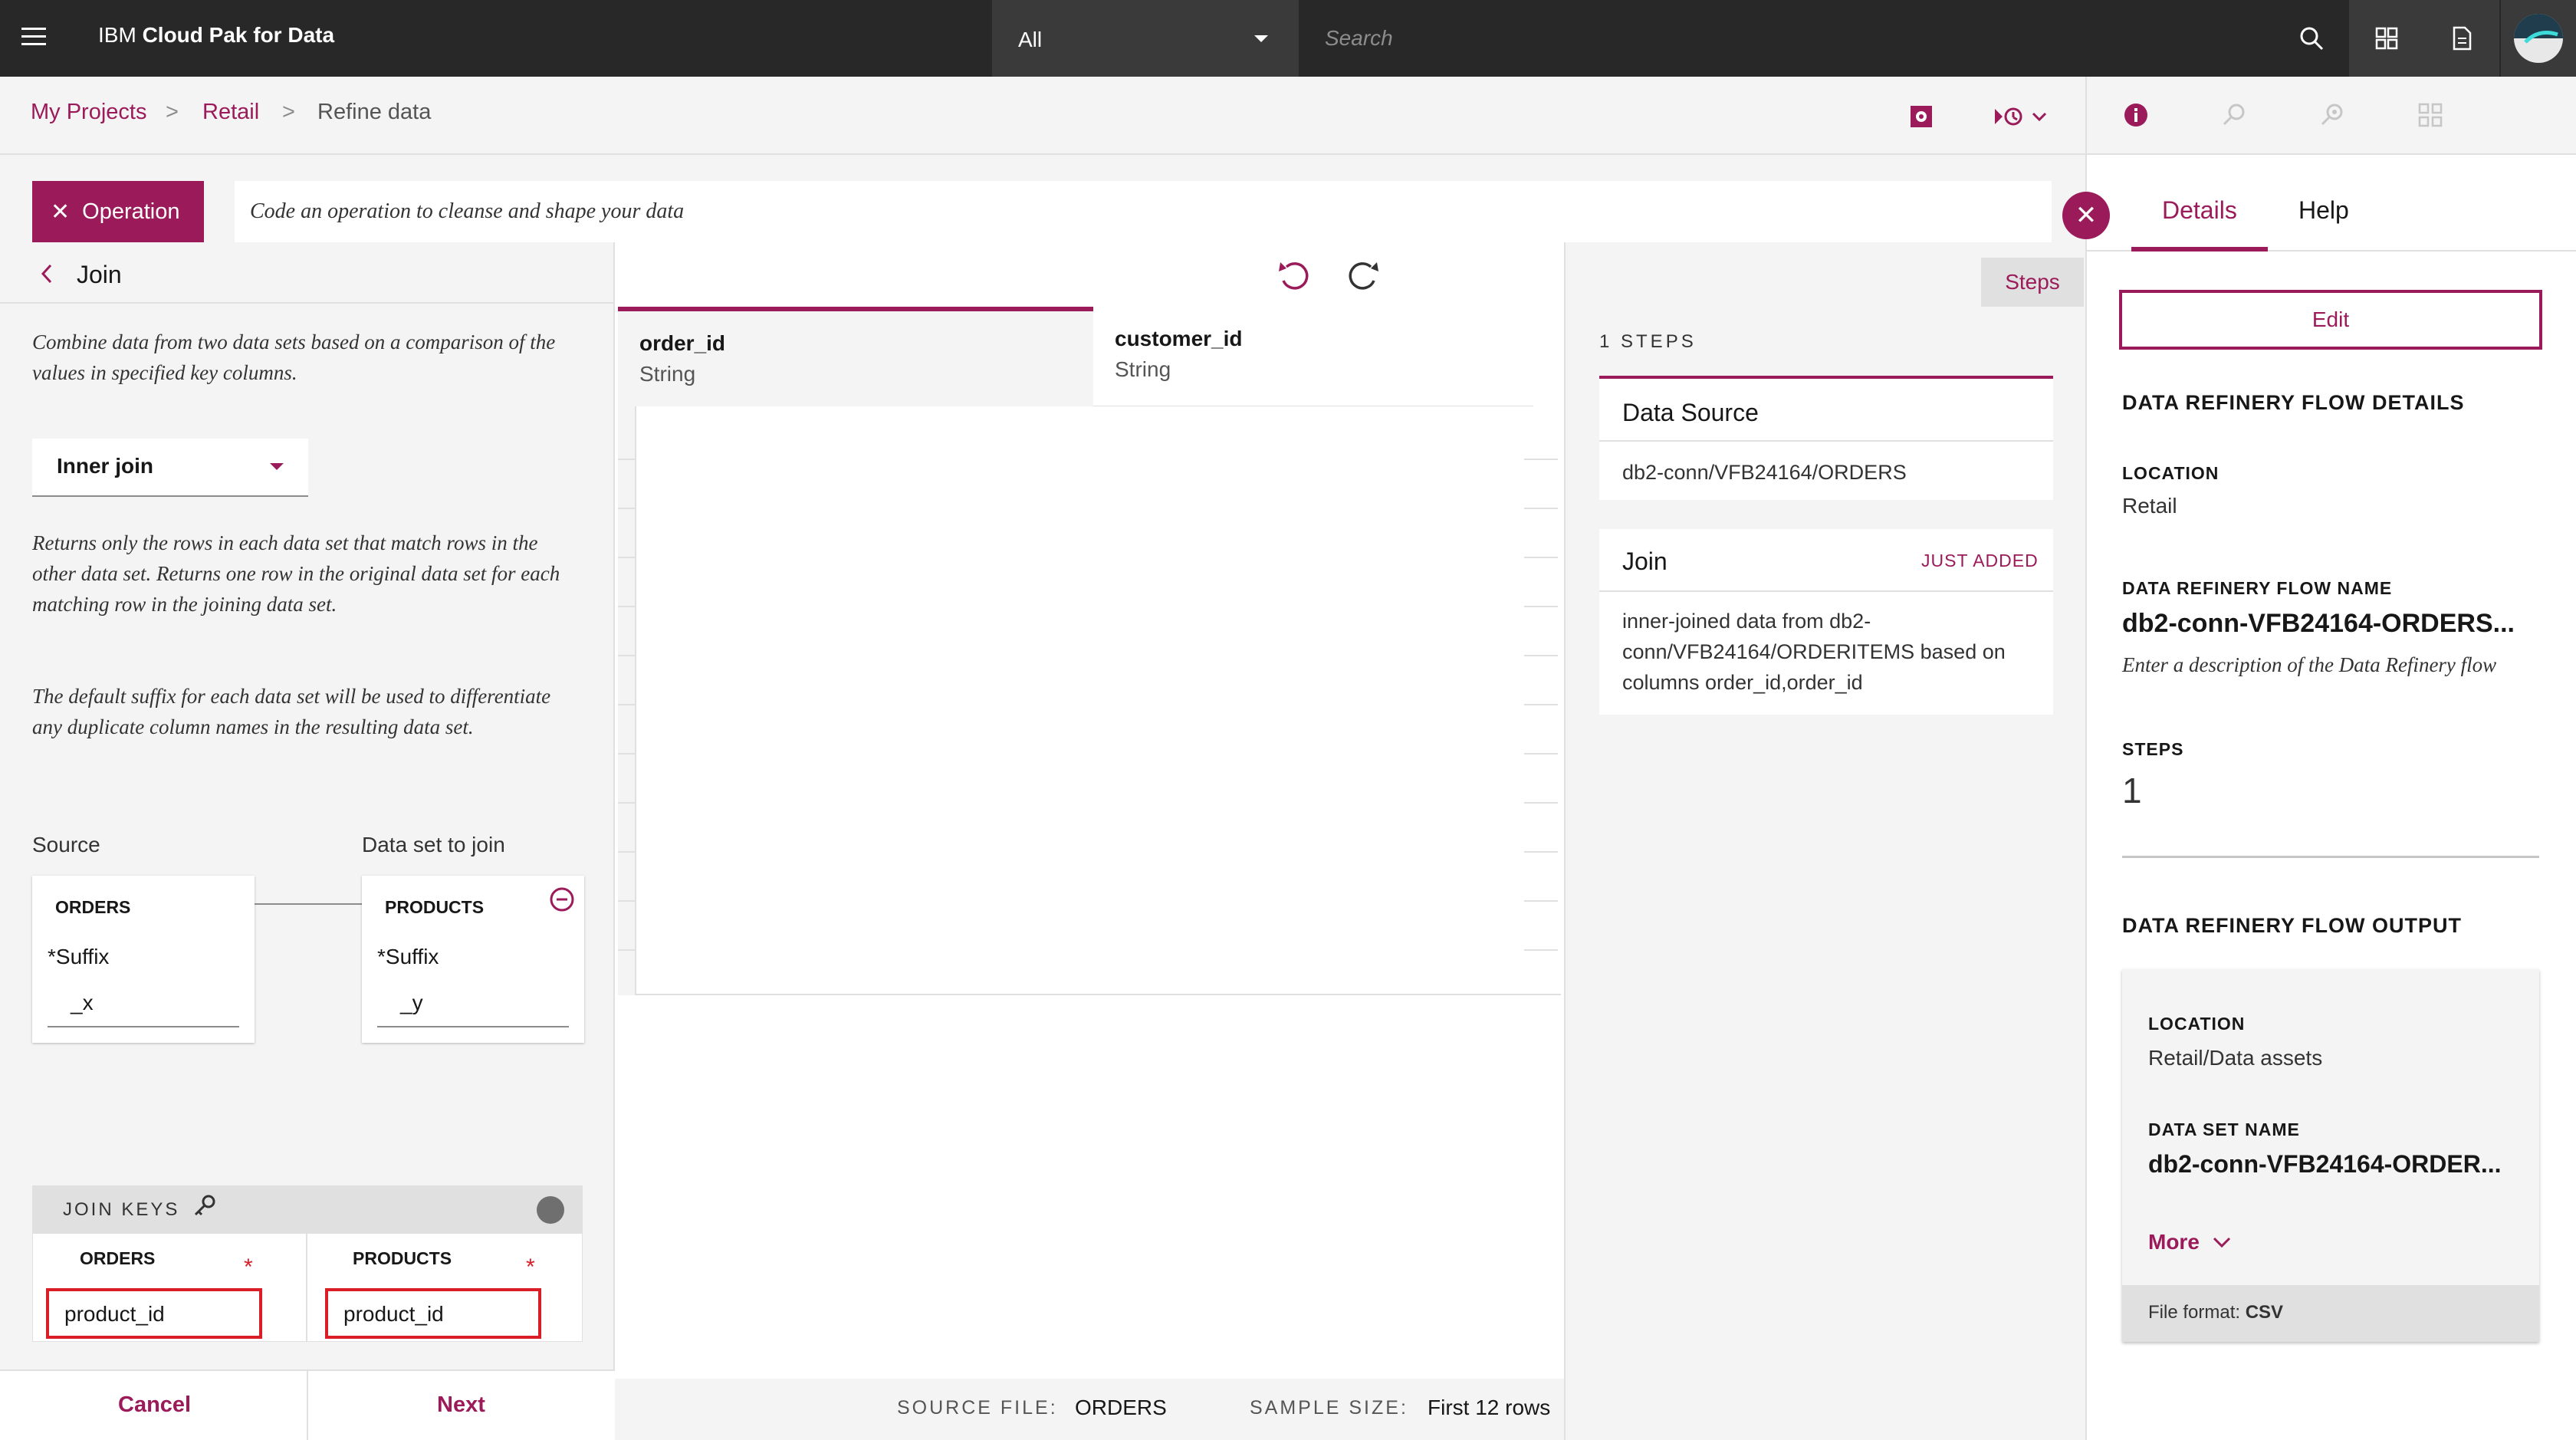 The width and height of the screenshot is (2576, 1440). Describe the element at coordinates (433, 1313) in the screenshot. I see `join-key-right-input: product_id` at that location.